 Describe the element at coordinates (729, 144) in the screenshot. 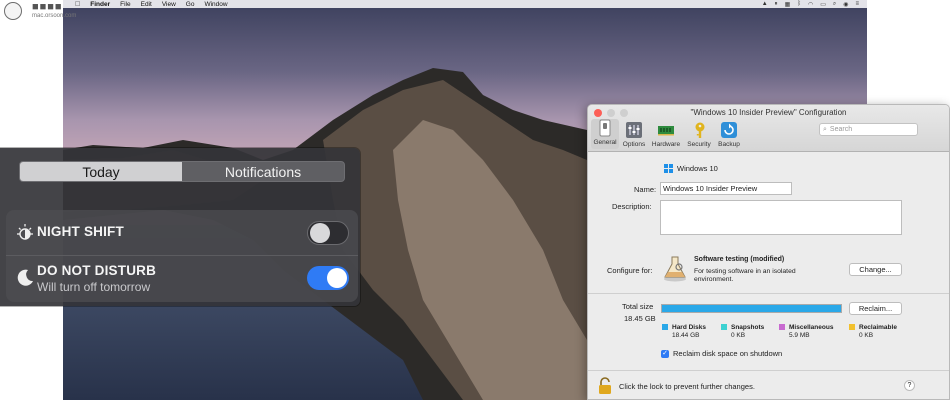

I see `toolbar-backup-label: Backup` at that location.